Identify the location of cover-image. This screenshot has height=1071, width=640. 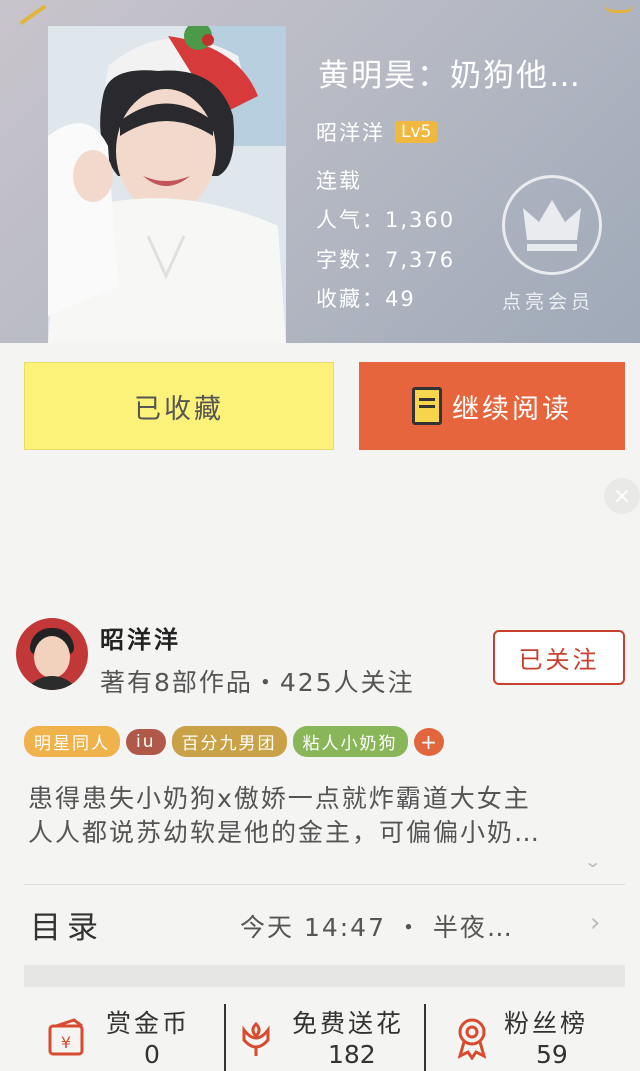
(167, 184).